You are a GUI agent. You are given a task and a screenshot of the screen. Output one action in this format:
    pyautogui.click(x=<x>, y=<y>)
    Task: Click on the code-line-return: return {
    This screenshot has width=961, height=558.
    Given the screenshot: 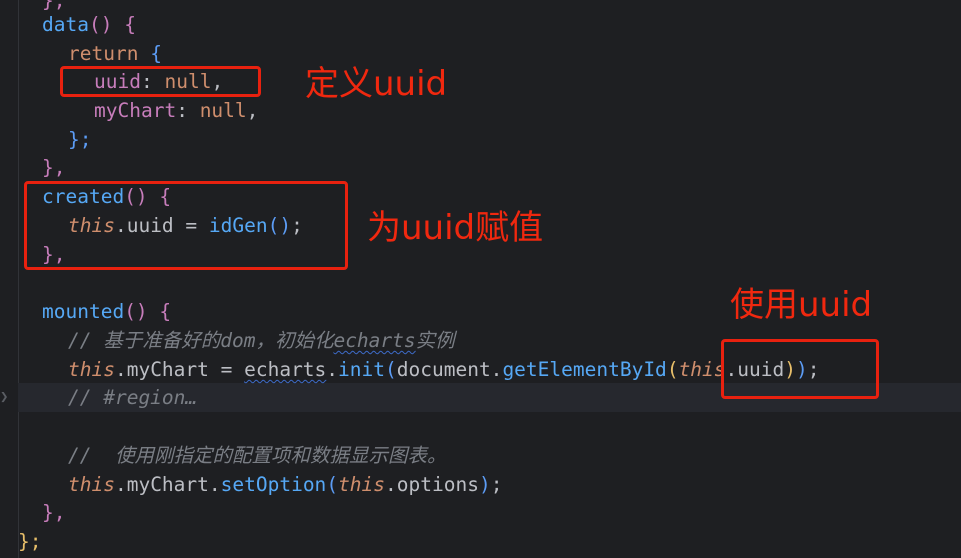 What is the action you would take?
    pyautogui.click(x=115, y=53)
    